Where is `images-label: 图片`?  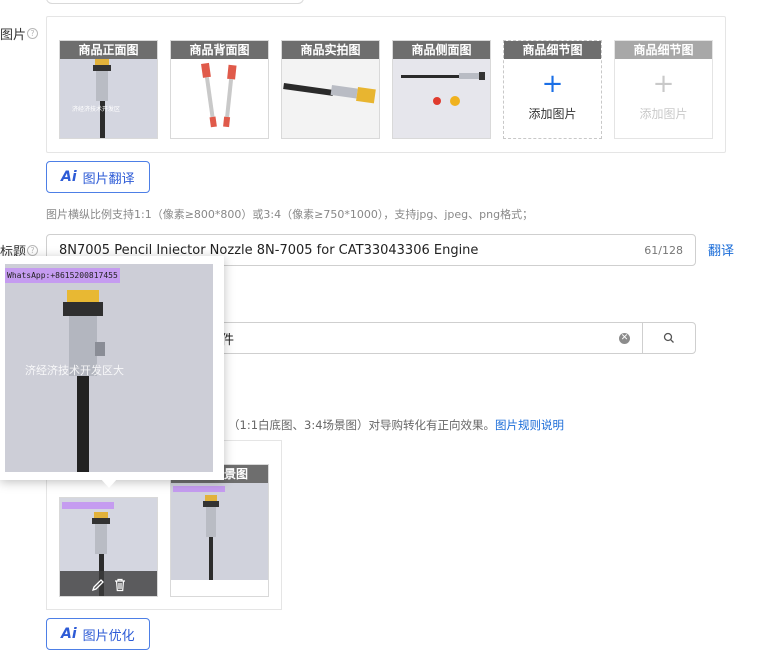 images-label: 图片 is located at coordinates (13, 35).